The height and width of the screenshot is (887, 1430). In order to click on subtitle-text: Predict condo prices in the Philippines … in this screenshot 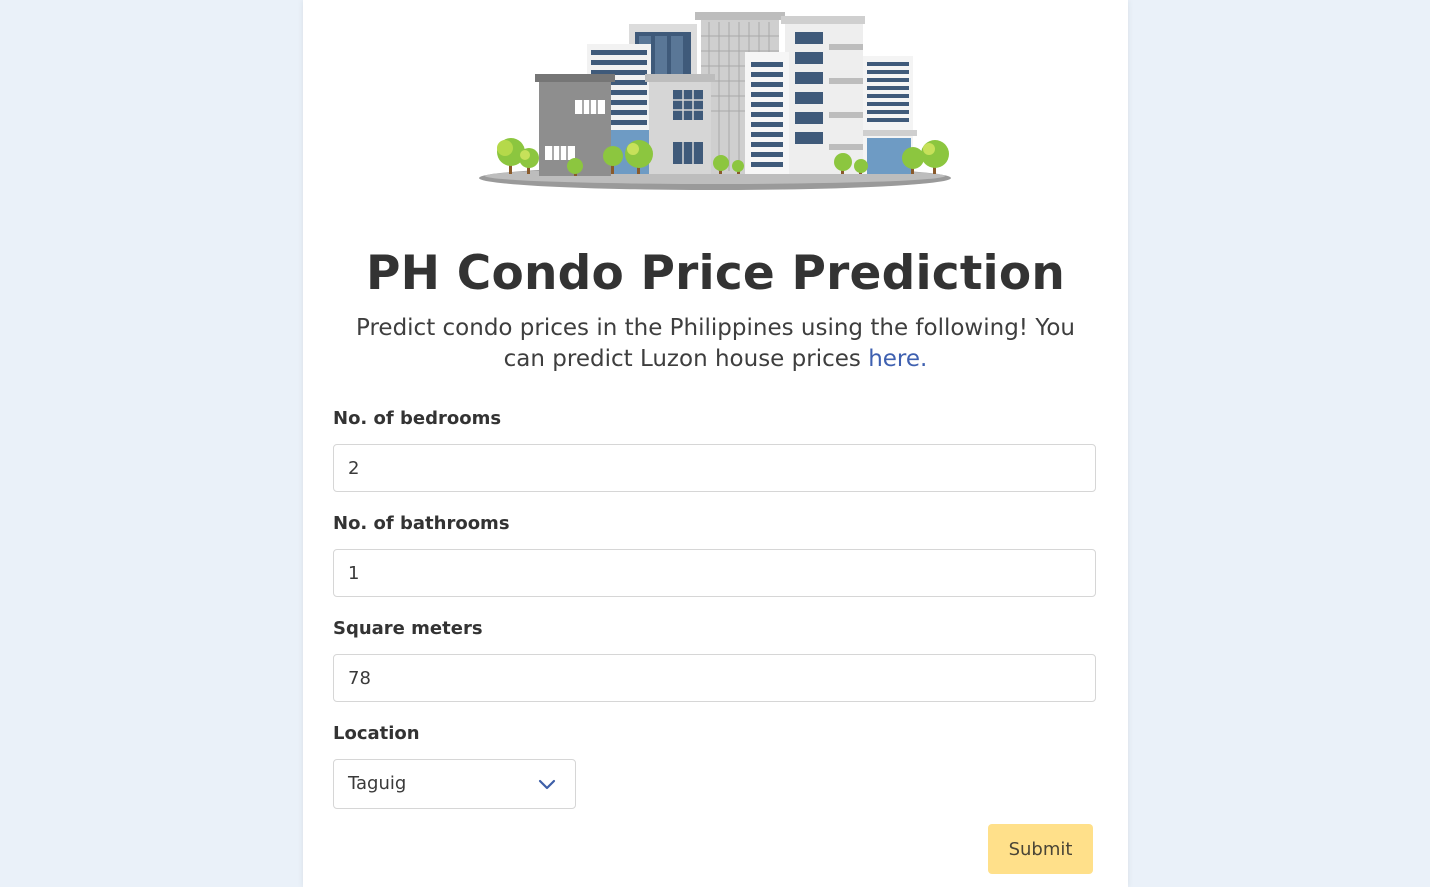, I will do `click(715, 343)`.